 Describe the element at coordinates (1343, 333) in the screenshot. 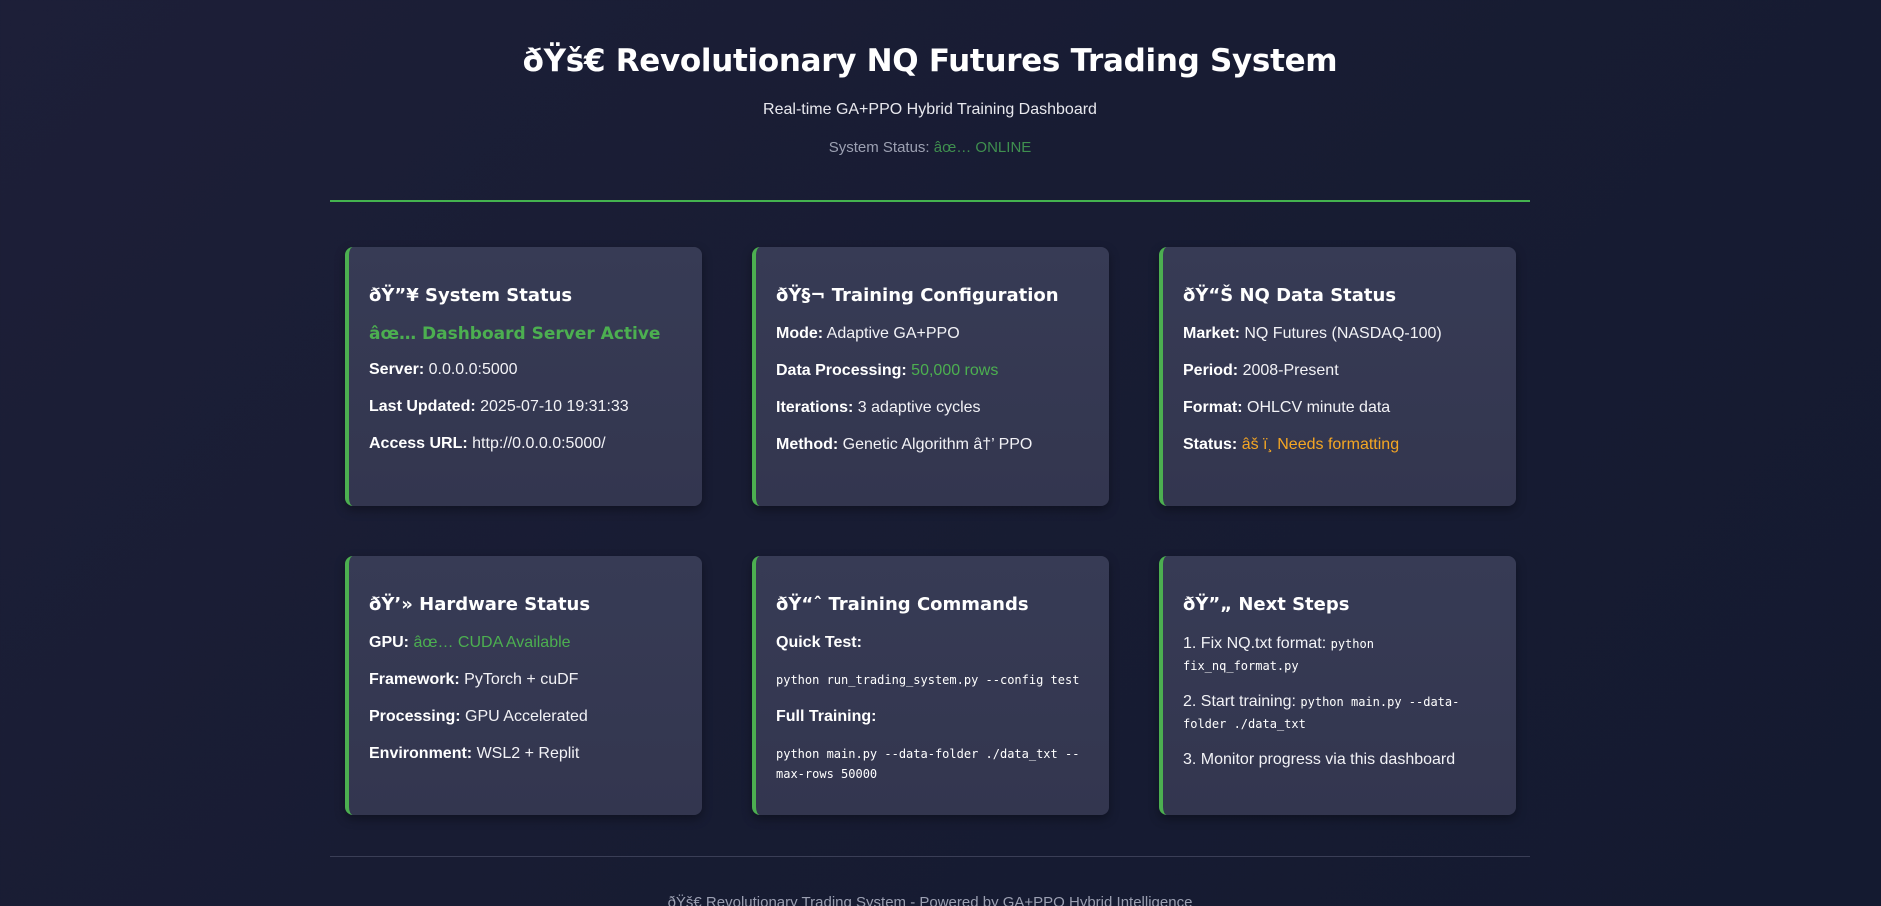

I see `row-value: NQ Futures (NASDAQ-100)` at that location.